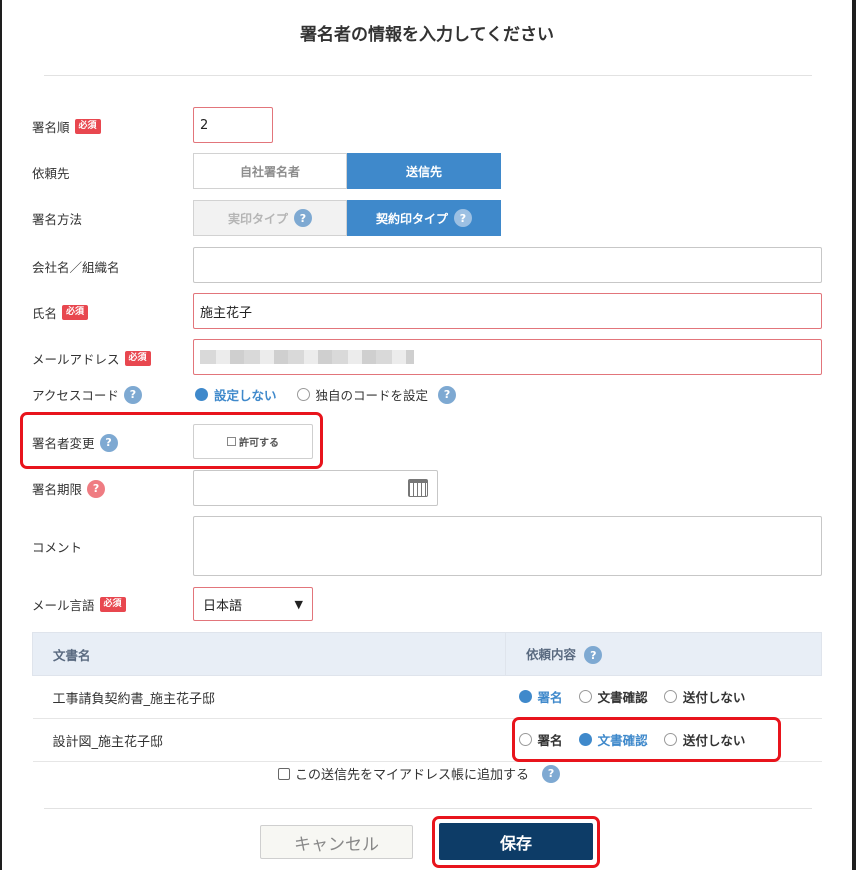  I want to click on sign-method-jitsuin: 実印タイプ?, so click(270, 218).